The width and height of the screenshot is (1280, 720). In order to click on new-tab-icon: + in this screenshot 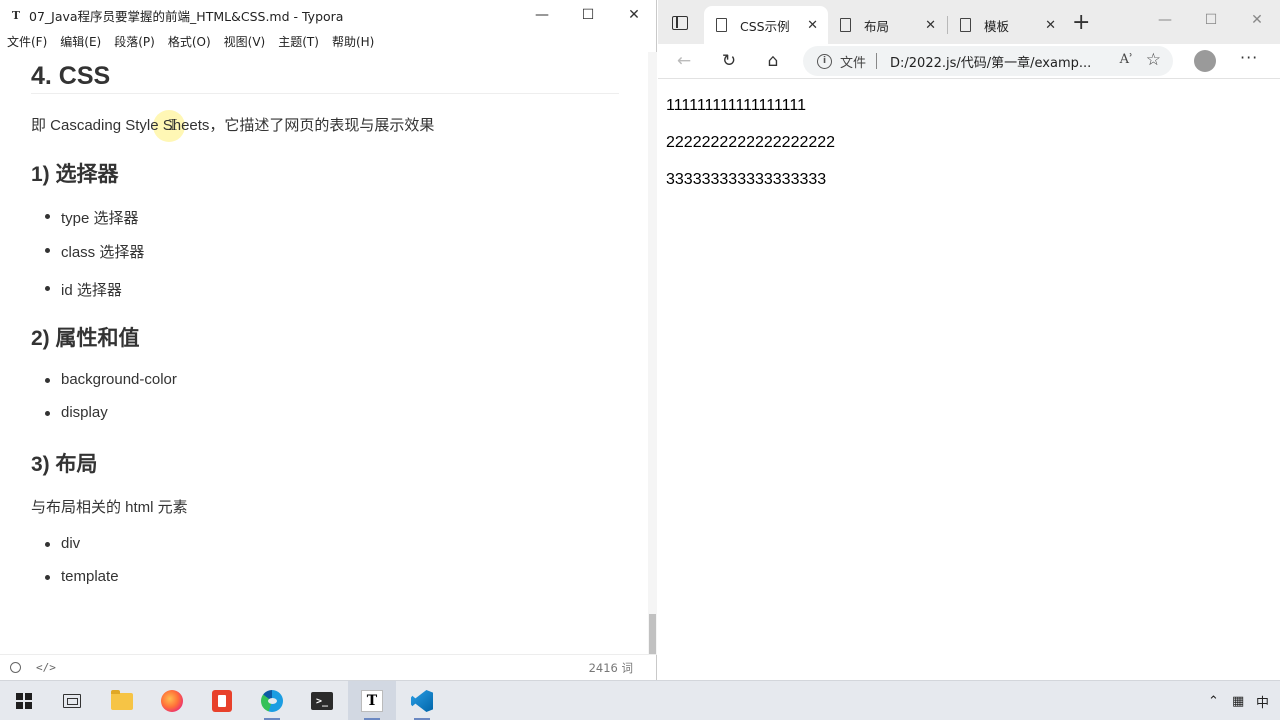, I will do `click(1081, 23)`.